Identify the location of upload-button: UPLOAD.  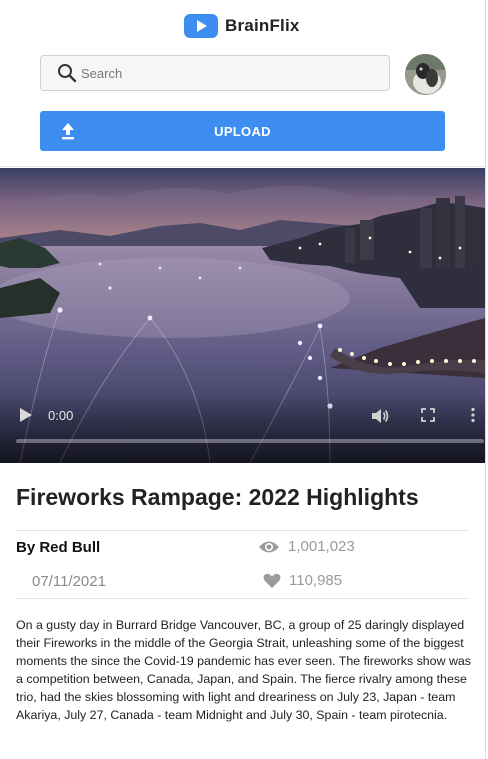
(242, 131).